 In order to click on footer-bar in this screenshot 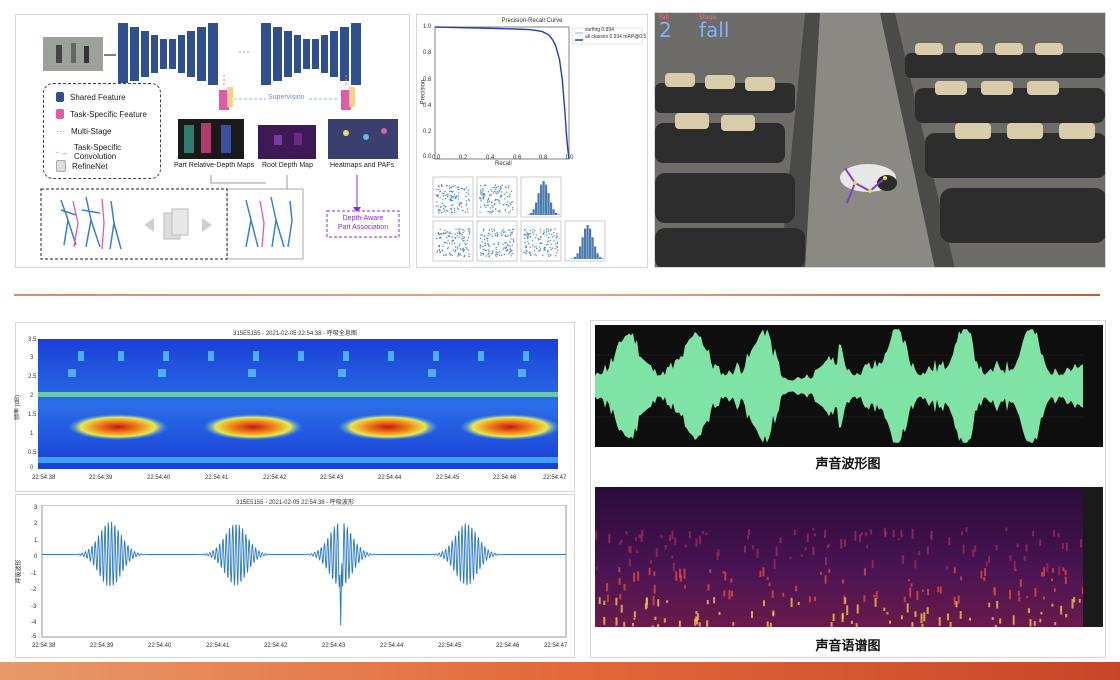, I will do `click(560, 671)`.